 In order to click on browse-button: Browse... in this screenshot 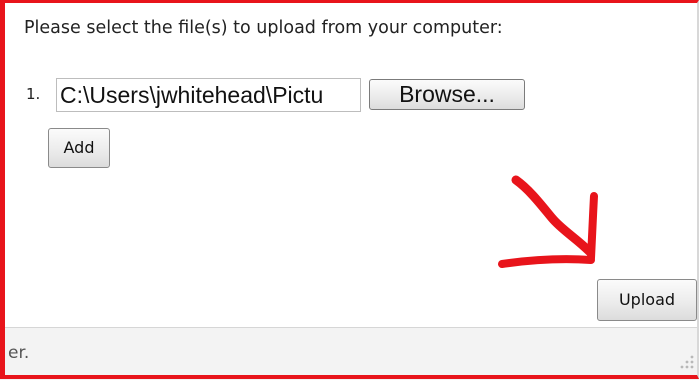, I will do `click(447, 94)`.